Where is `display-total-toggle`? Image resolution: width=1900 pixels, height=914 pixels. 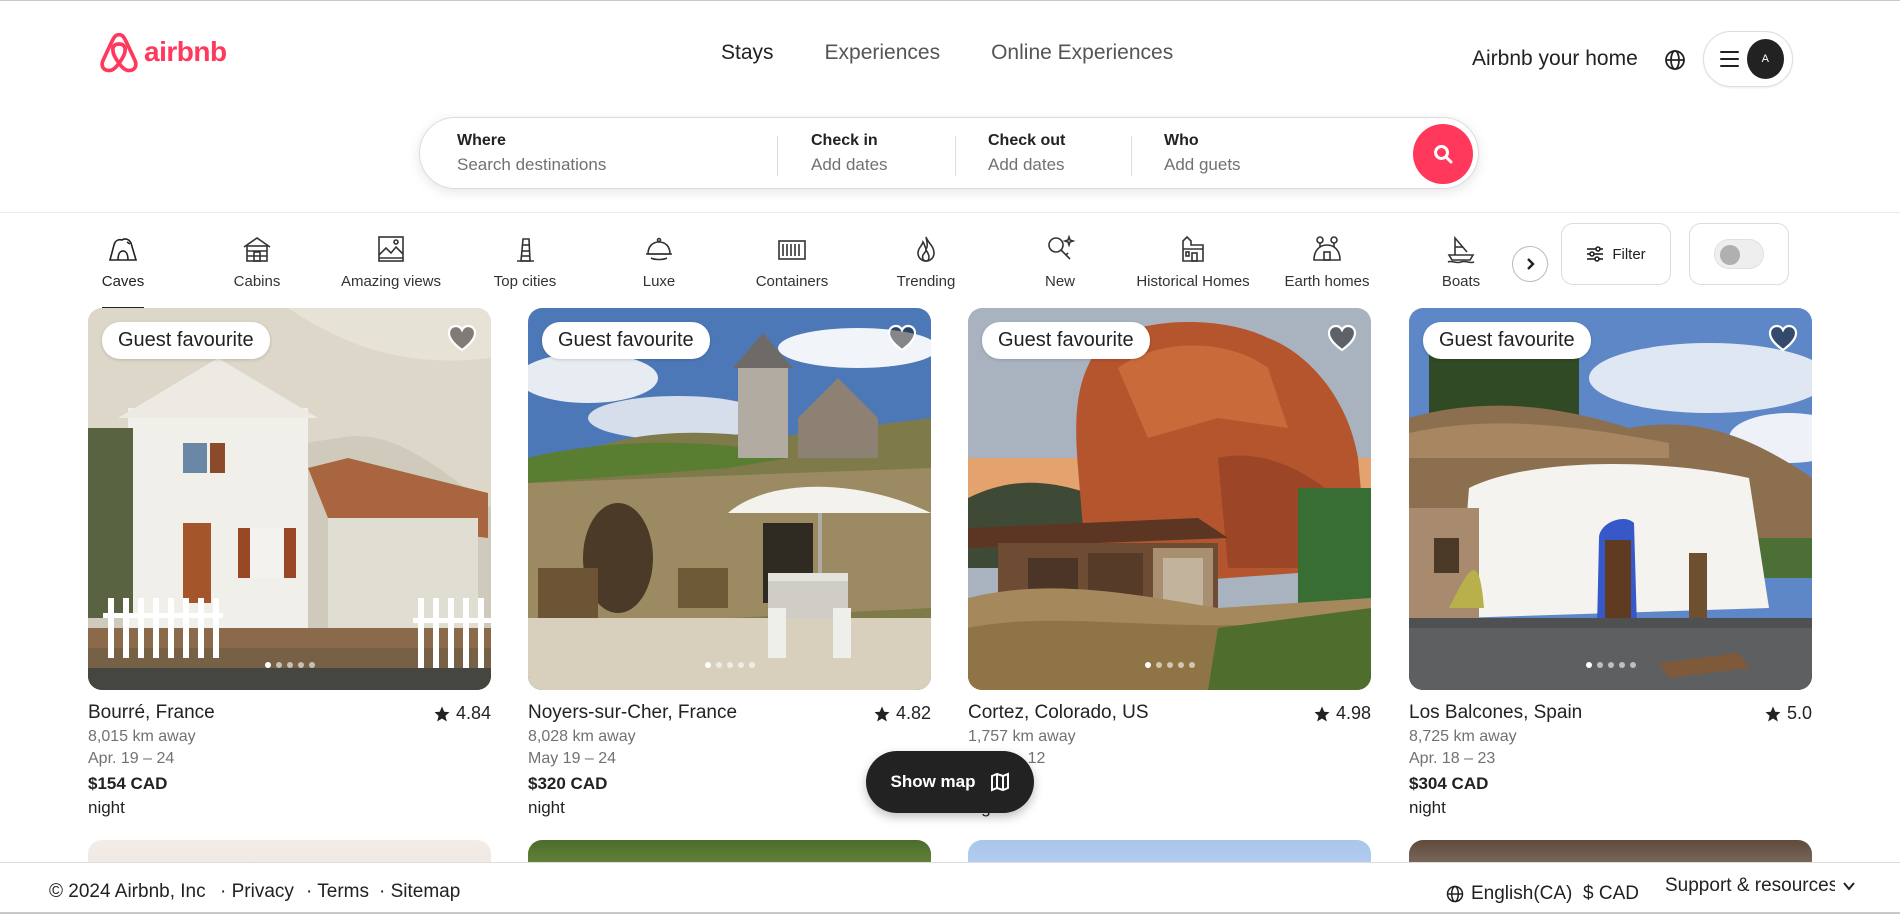 display-total-toggle is located at coordinates (1739, 254).